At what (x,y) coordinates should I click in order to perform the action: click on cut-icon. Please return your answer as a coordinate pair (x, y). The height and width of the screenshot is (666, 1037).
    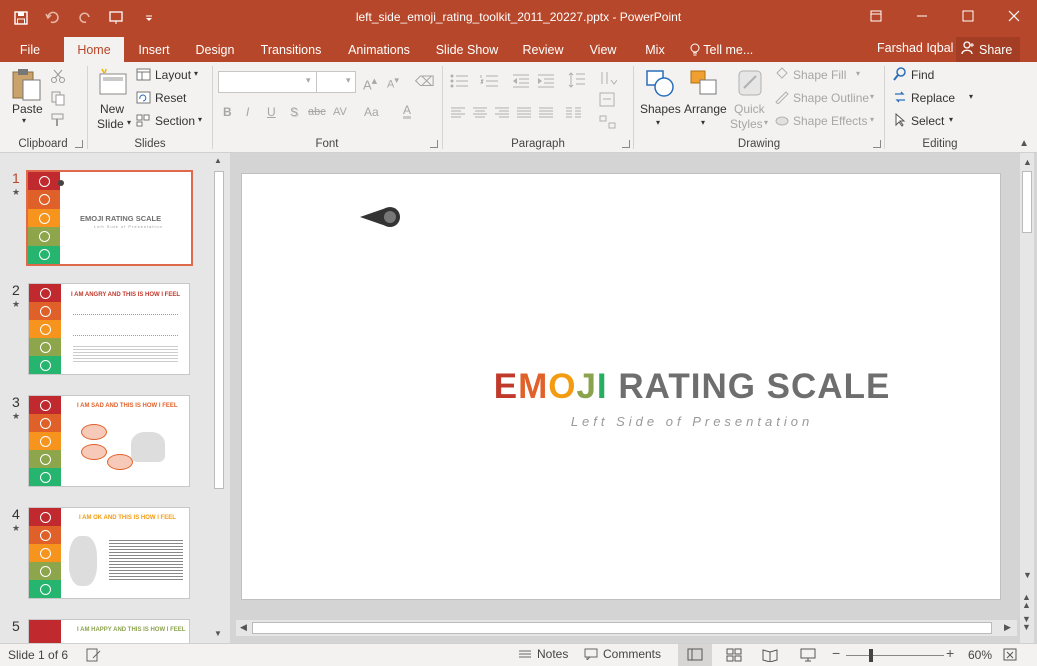
    Looking at the image, I should click on (58, 76).